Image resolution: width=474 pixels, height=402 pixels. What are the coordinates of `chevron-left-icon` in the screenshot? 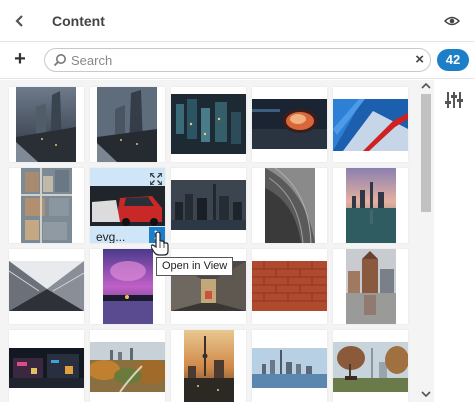 It's located at (19, 21).